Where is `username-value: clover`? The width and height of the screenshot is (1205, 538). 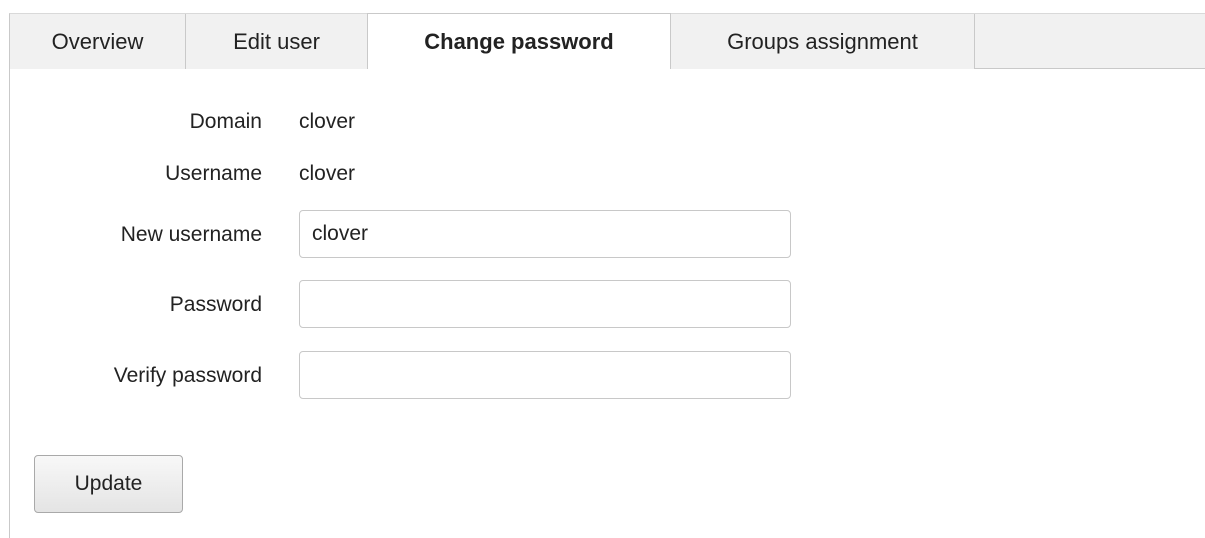 username-value: clover is located at coordinates (327, 173).